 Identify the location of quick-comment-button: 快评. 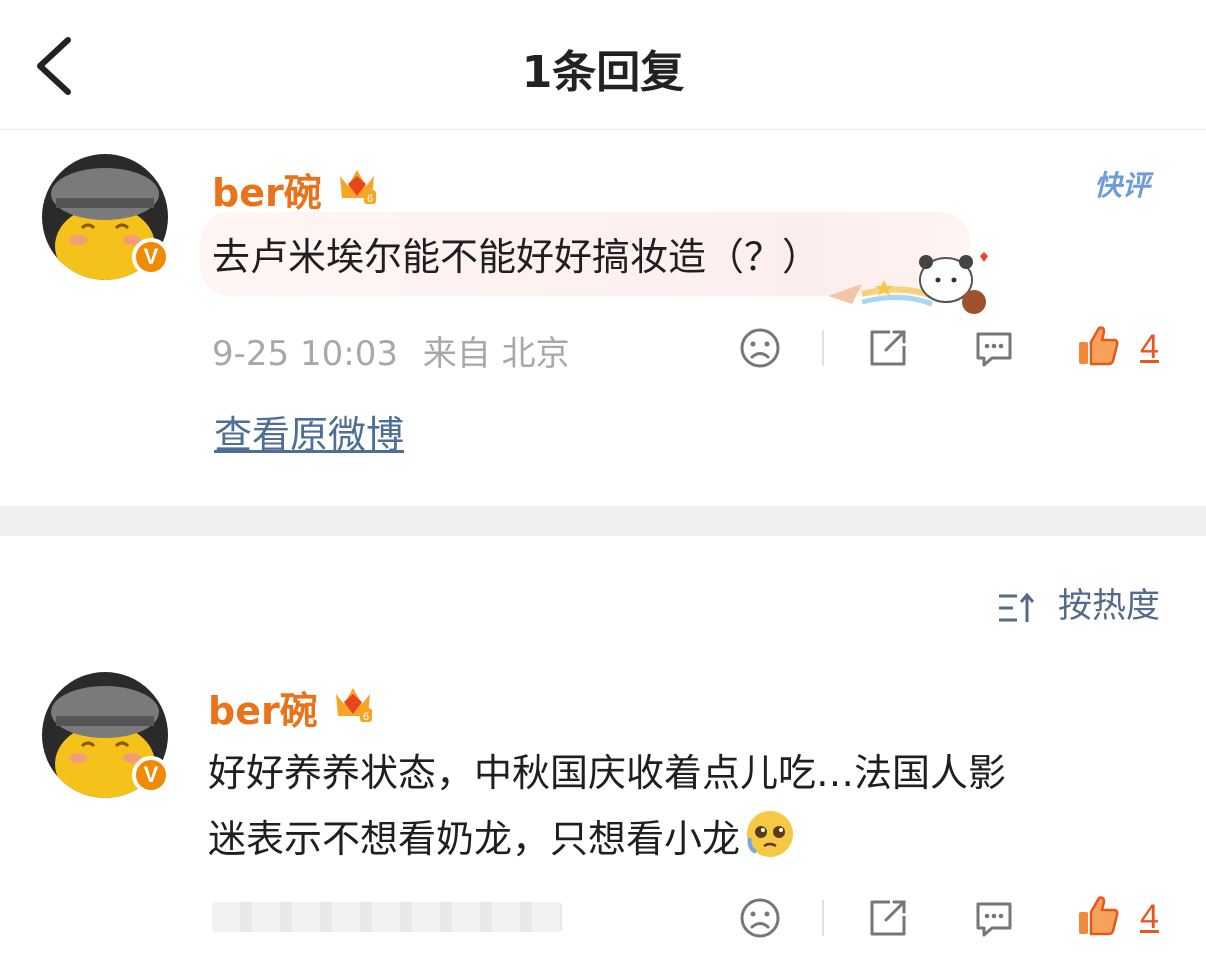
(1122, 184).